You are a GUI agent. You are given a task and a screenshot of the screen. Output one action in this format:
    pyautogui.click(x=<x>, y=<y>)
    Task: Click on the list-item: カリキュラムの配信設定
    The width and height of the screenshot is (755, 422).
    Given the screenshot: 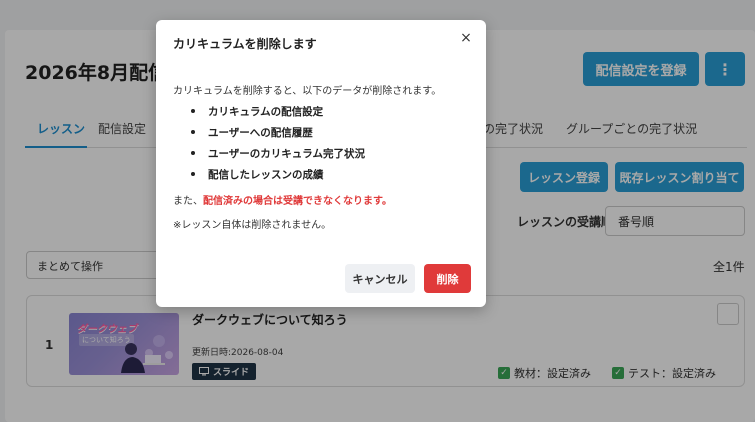 What is the action you would take?
    pyautogui.click(x=278, y=114)
    